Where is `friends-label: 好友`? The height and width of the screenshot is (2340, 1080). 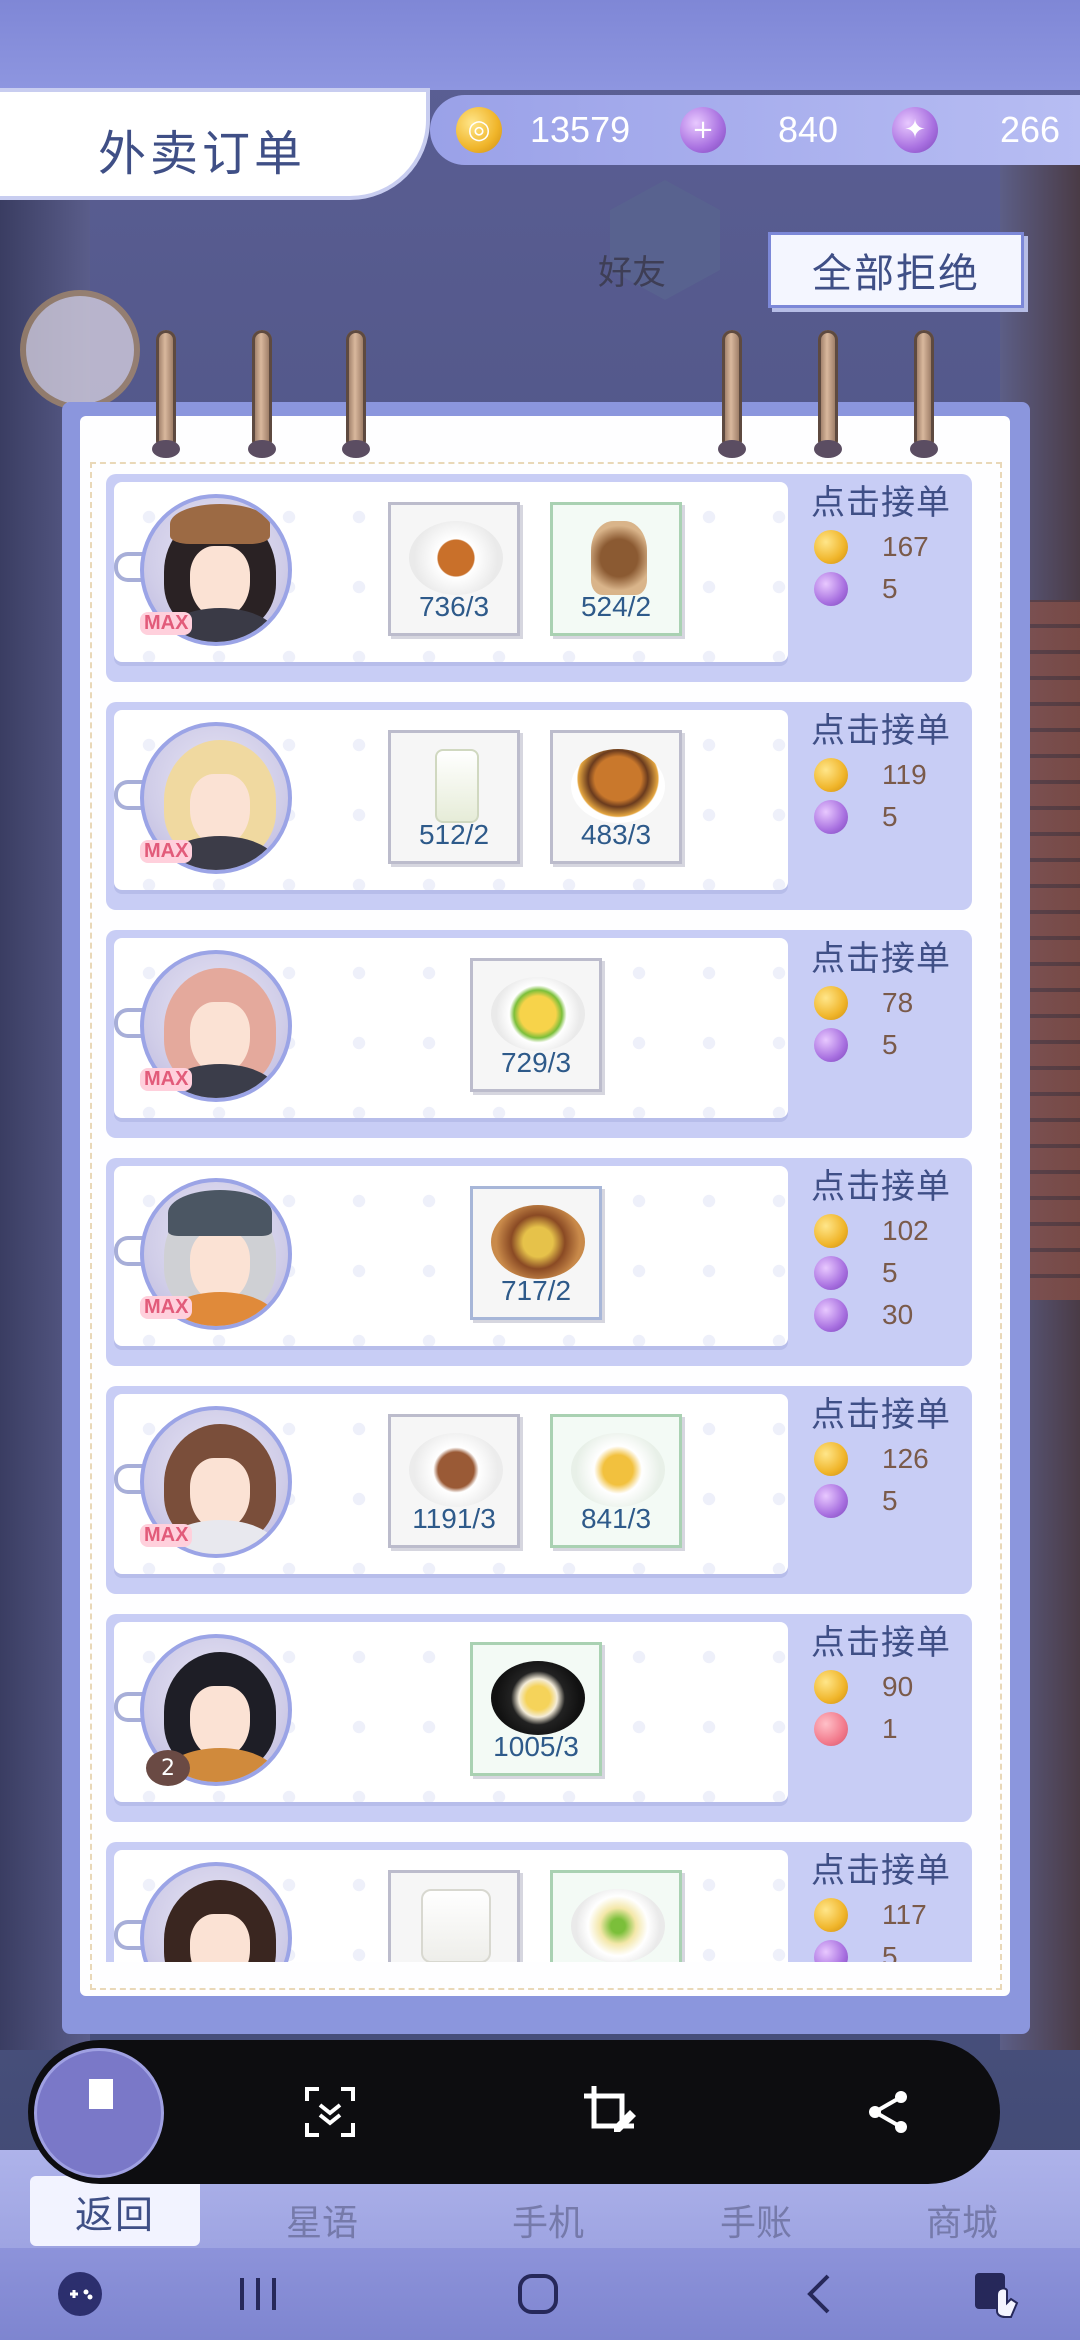
friends-label: 好友 is located at coordinates (632, 273).